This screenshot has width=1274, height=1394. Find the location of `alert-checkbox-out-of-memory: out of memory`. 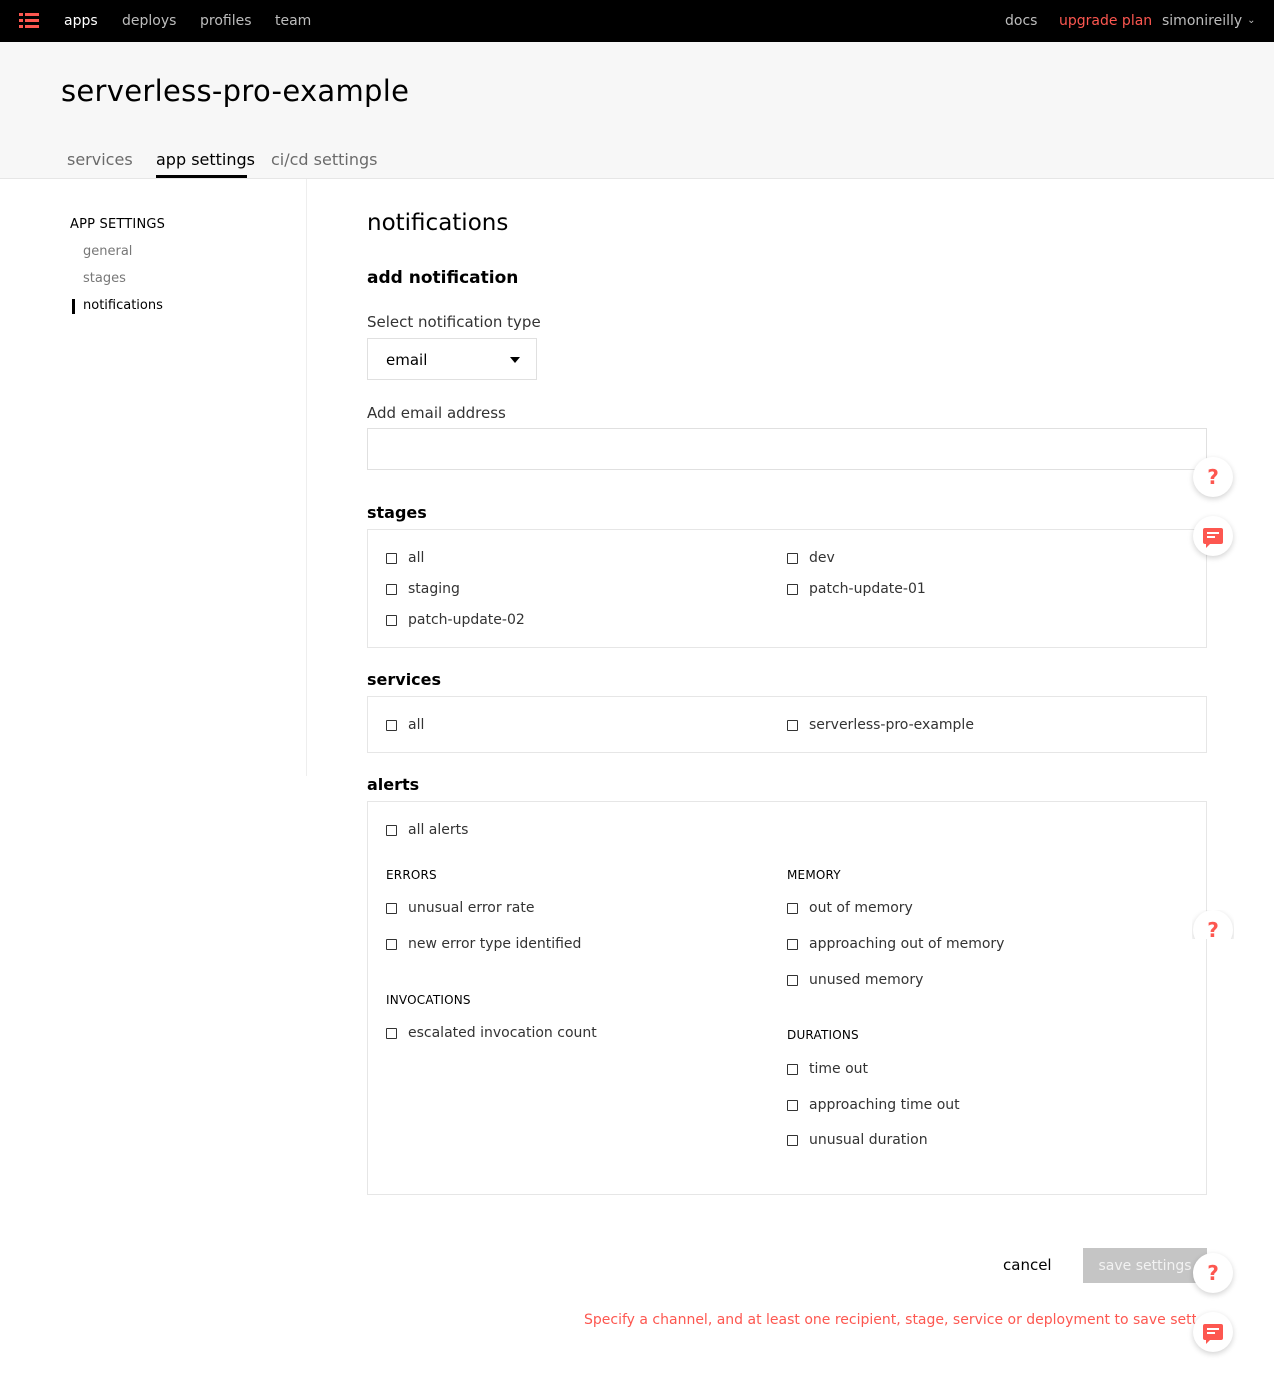

alert-checkbox-out-of-memory: out of memory is located at coordinates (850, 908).